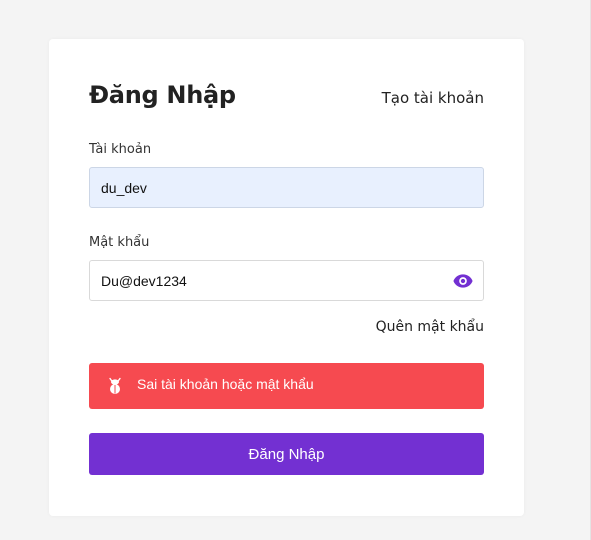  I want to click on password-value: Du@dev1234, so click(144, 280).